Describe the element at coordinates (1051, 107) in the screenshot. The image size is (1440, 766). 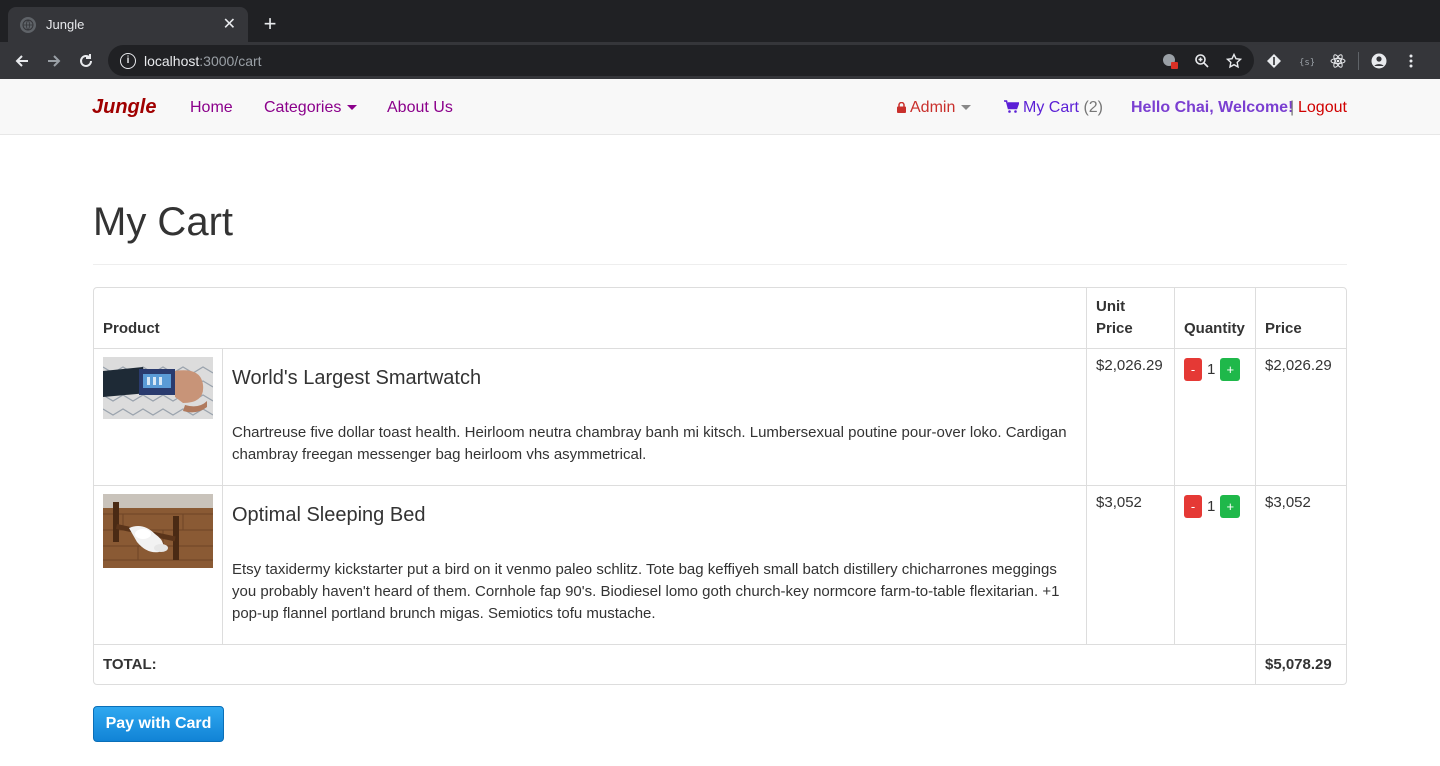
I see `nav-my-cart-label: My Cart` at that location.